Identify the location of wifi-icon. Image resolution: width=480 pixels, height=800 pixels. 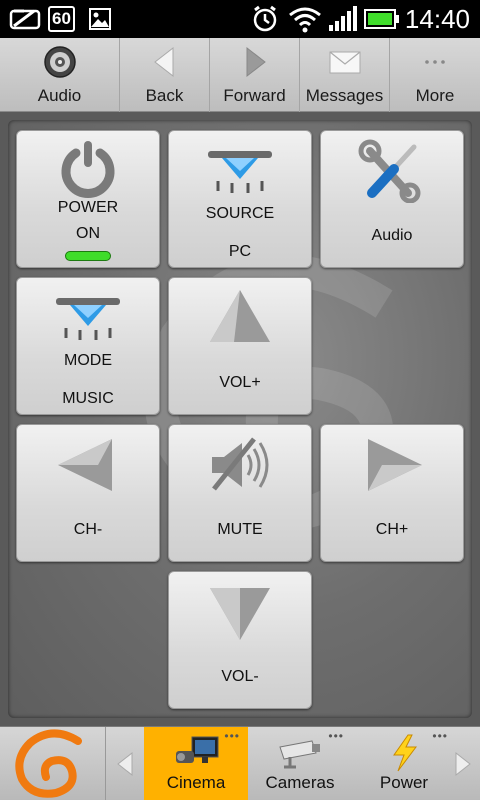
(305, 19).